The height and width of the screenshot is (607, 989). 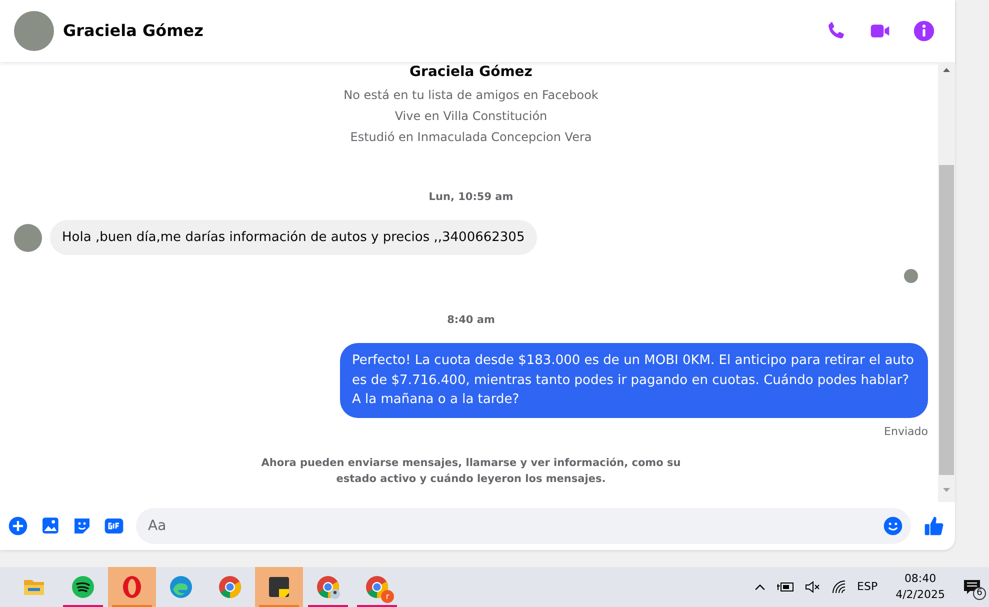 I want to click on image-icon, so click(x=50, y=526).